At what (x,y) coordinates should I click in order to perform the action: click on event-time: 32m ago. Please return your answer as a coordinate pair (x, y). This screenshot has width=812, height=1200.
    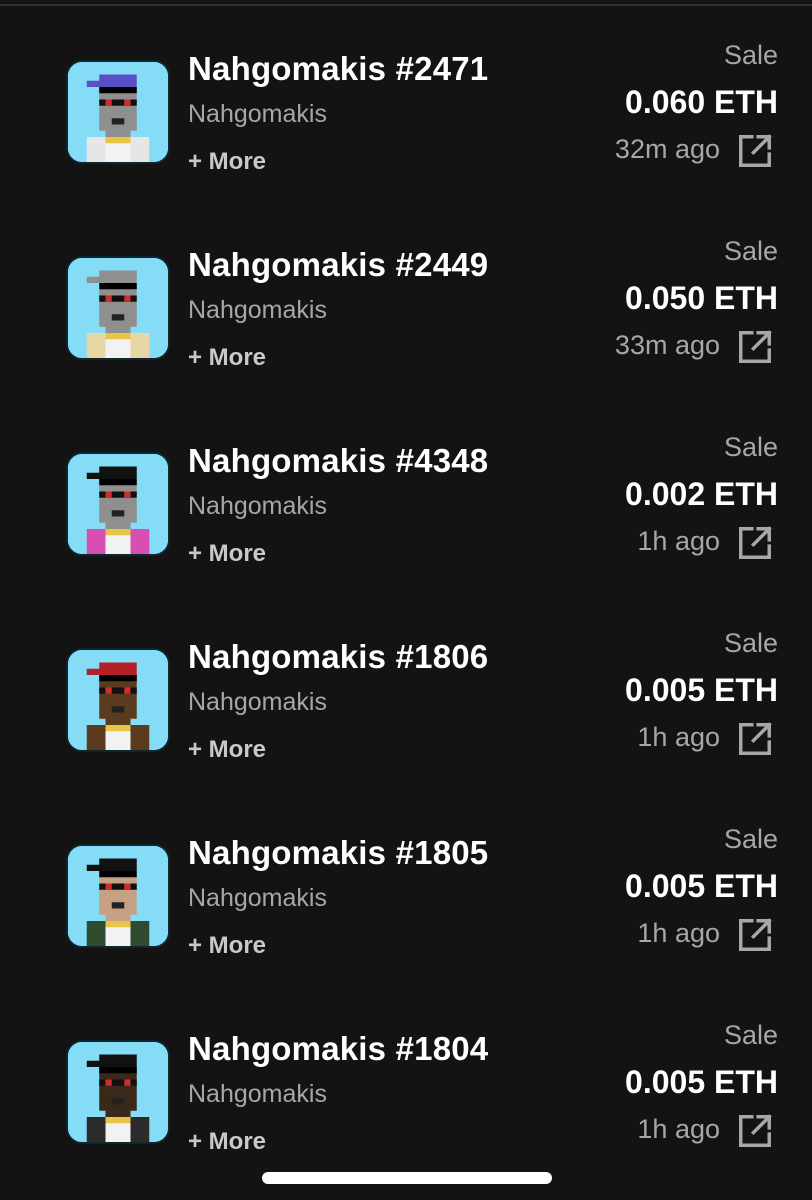
    Looking at the image, I should click on (667, 149).